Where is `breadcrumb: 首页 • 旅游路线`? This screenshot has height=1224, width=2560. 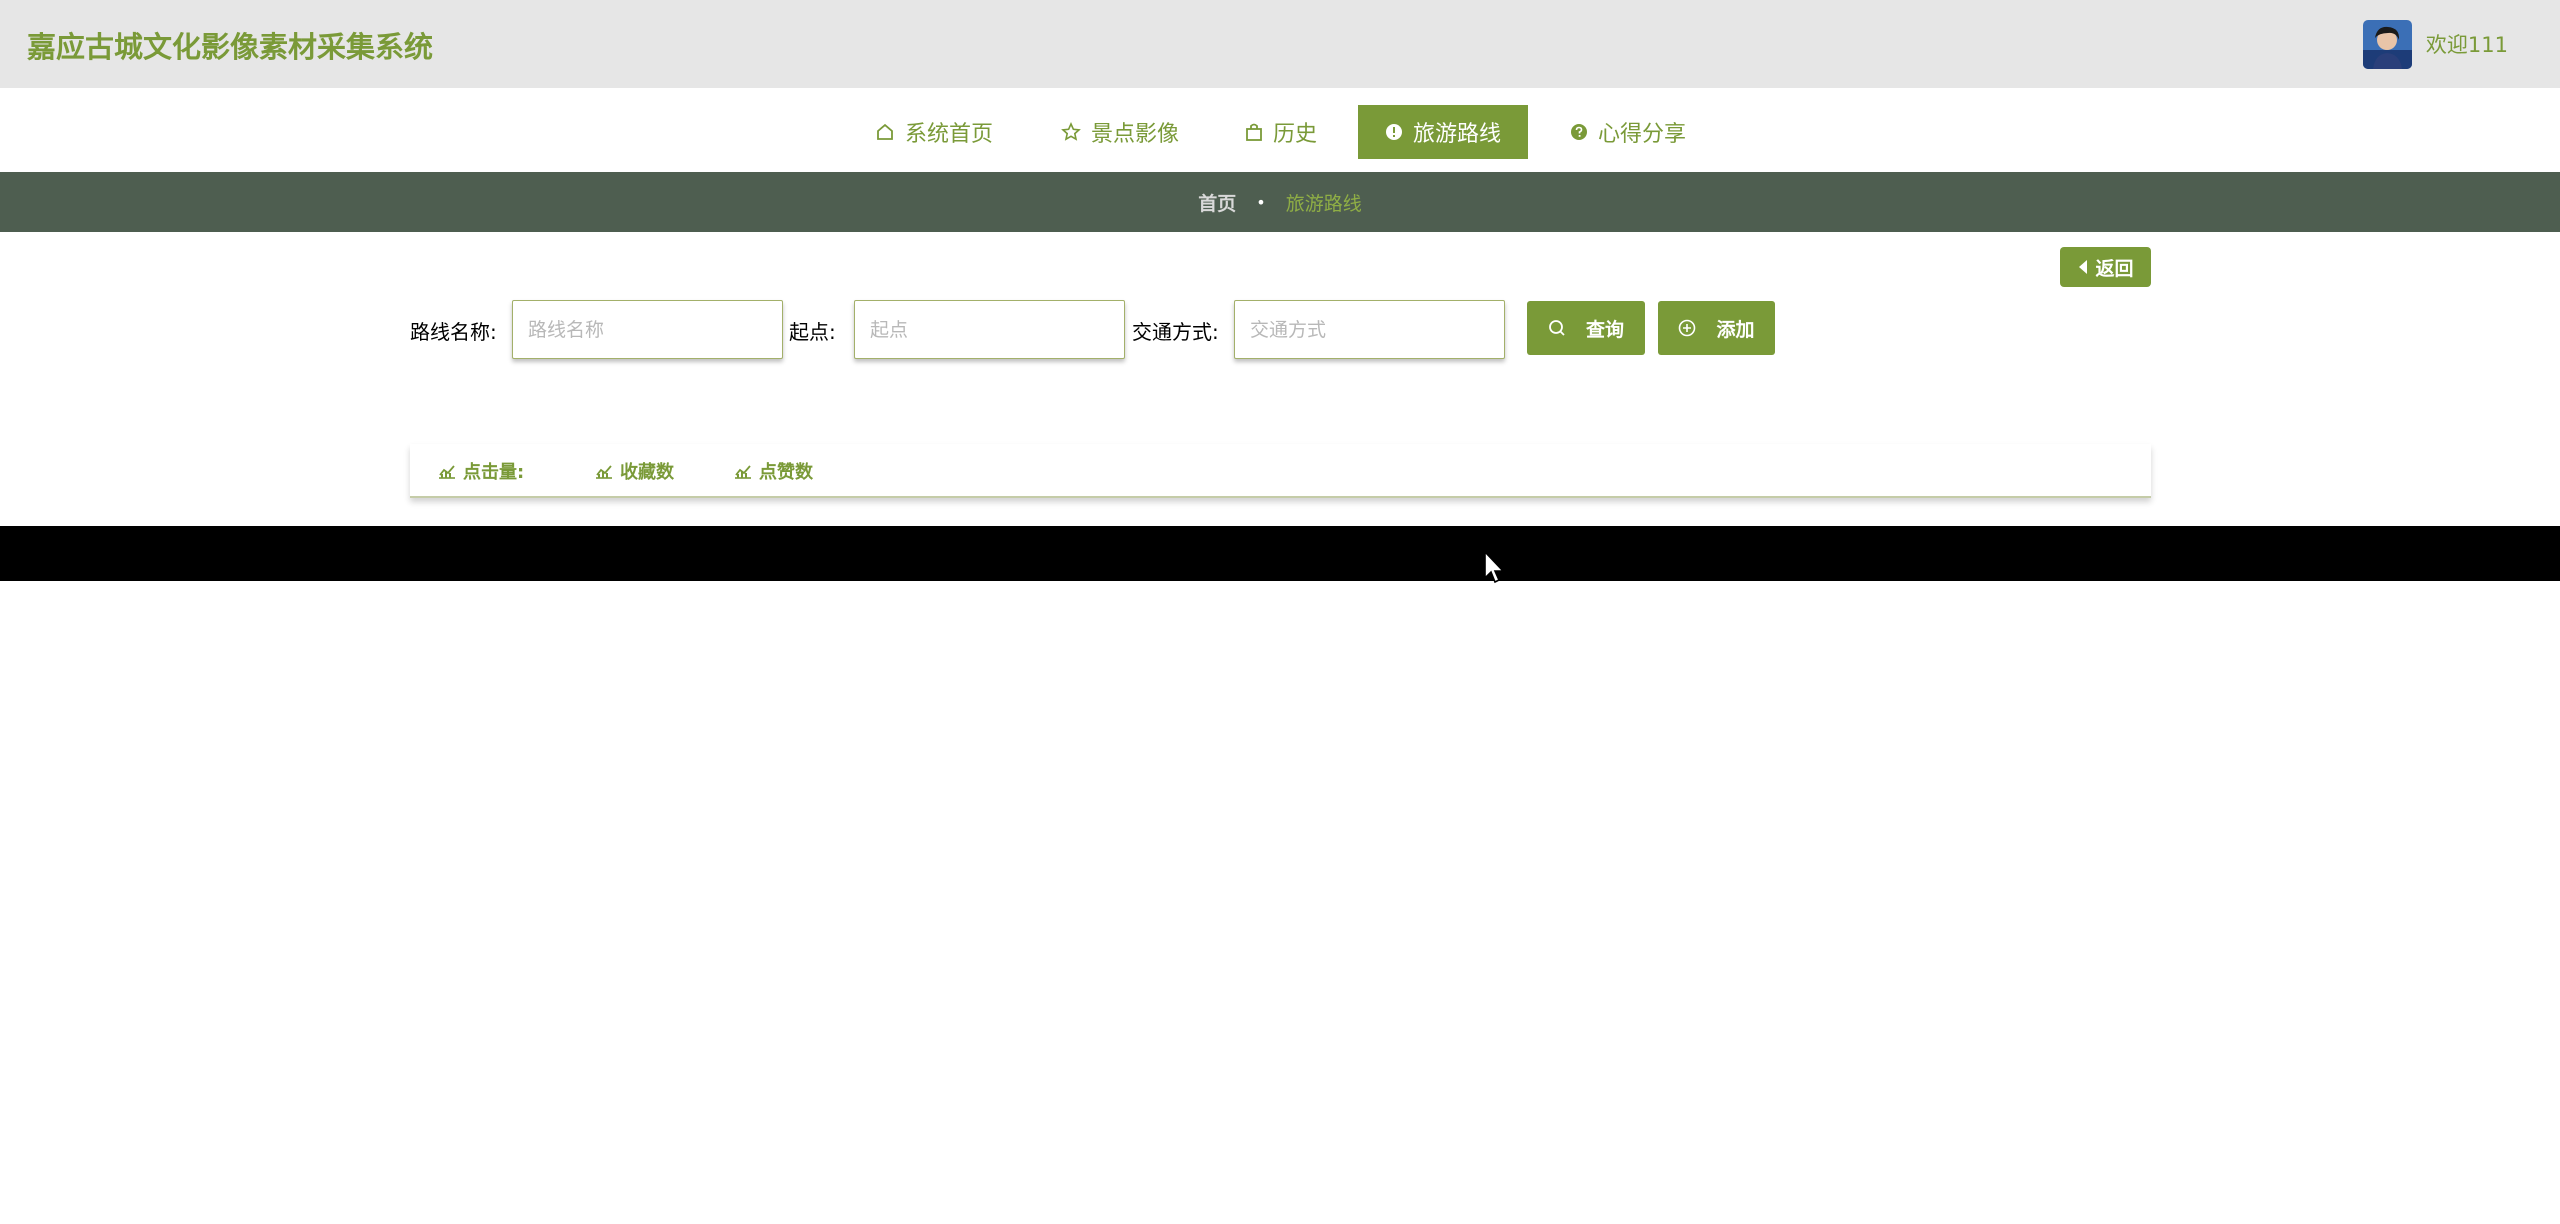 breadcrumb: 首页 • 旅游路线 is located at coordinates (1280, 202).